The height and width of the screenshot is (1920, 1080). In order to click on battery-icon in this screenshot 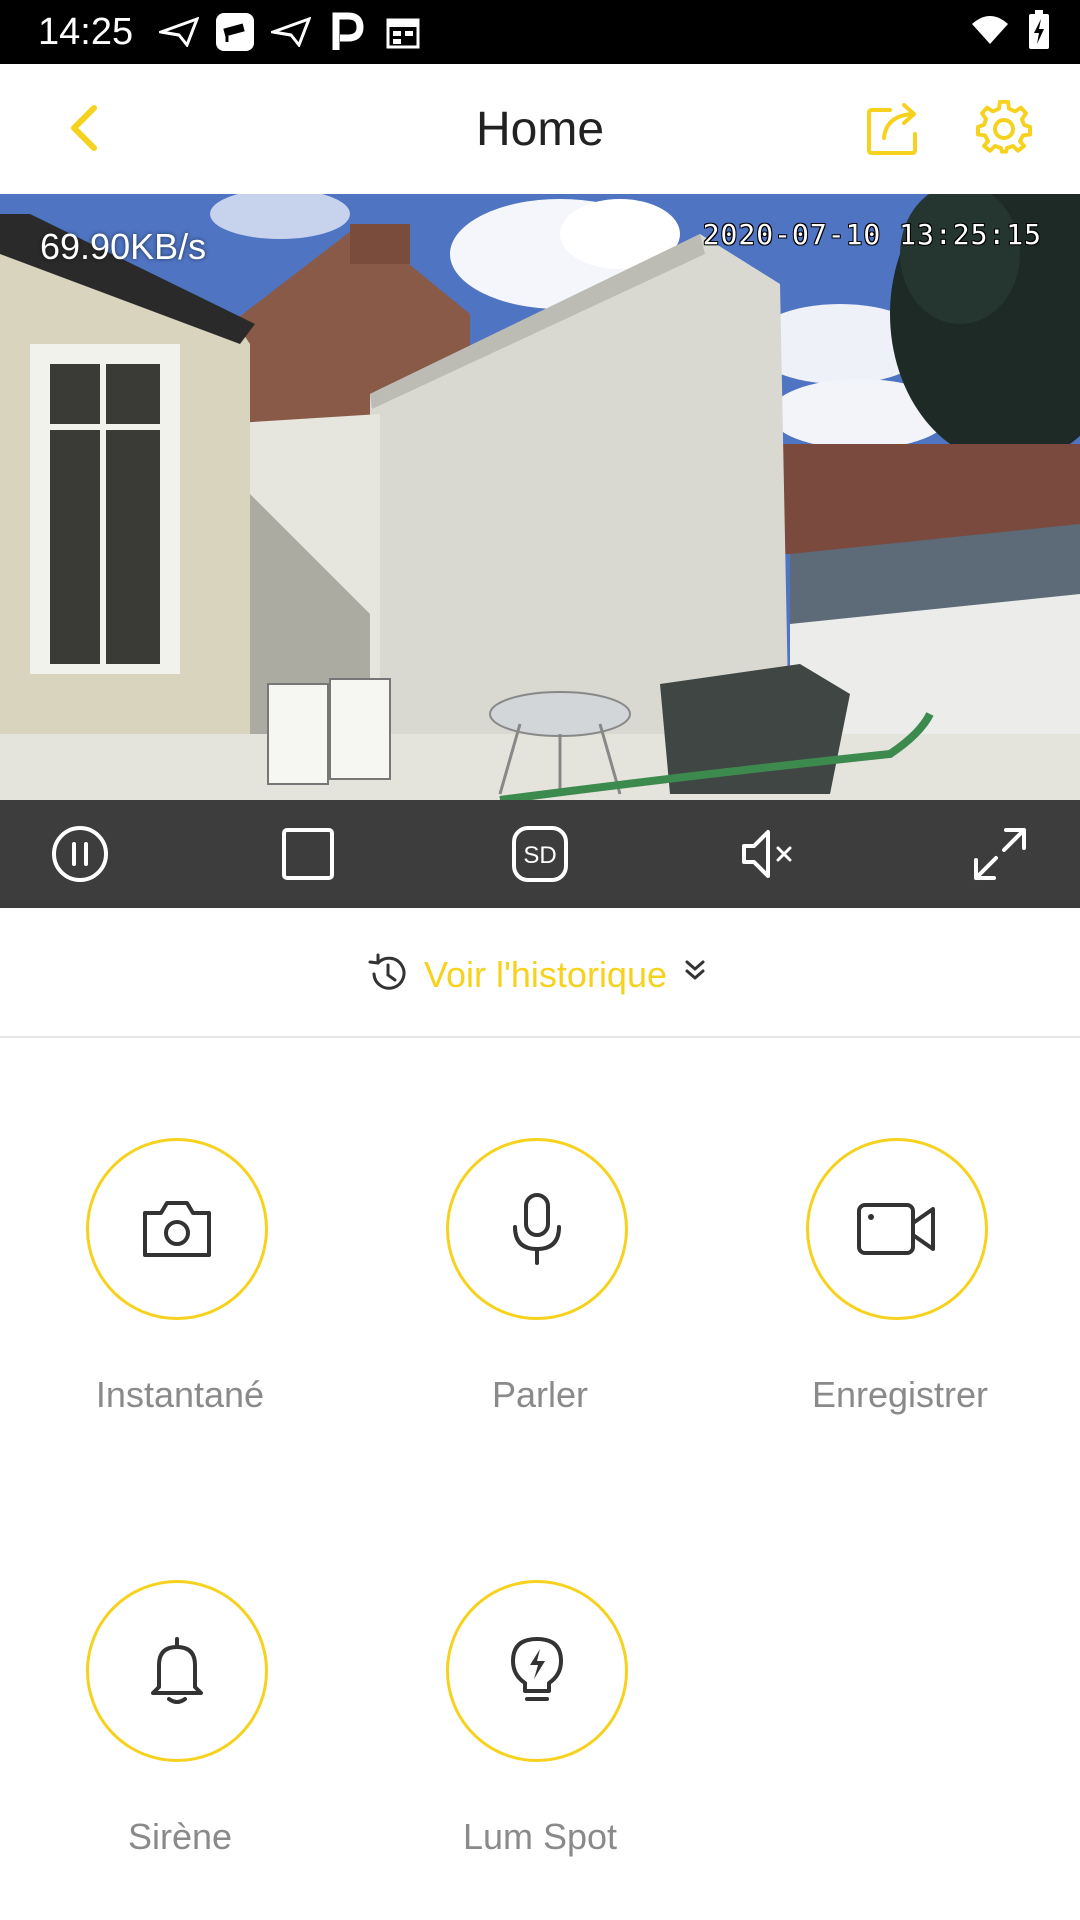, I will do `click(1039, 32)`.